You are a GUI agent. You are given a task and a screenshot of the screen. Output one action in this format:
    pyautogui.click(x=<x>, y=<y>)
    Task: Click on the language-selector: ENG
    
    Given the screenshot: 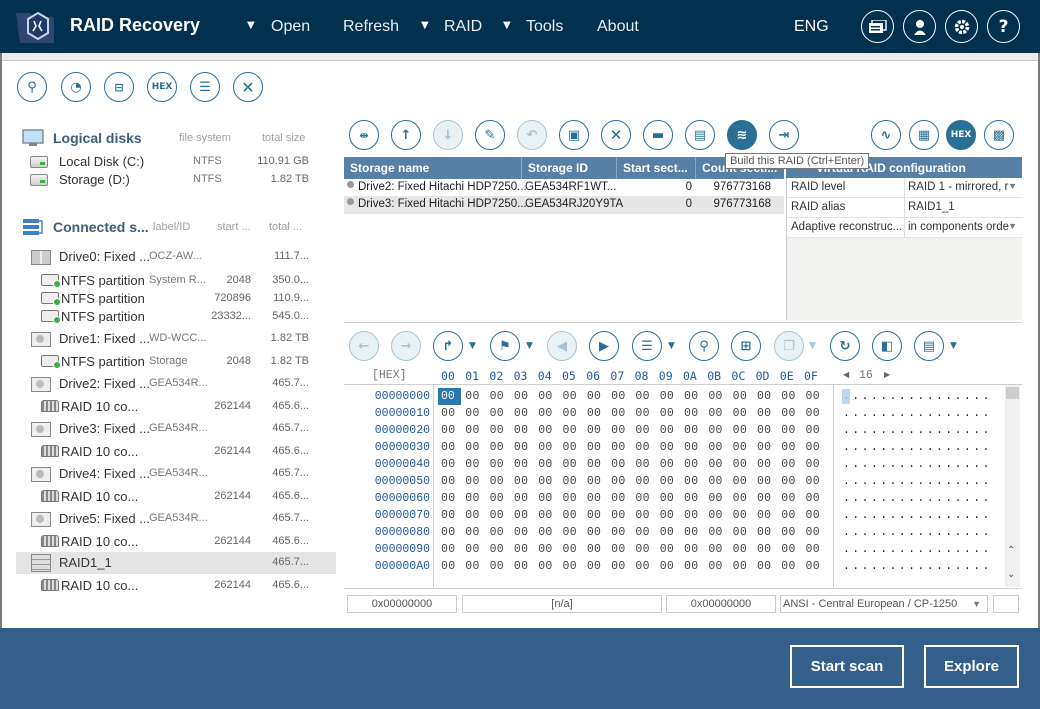 What is the action you would take?
    pyautogui.click(x=811, y=27)
    